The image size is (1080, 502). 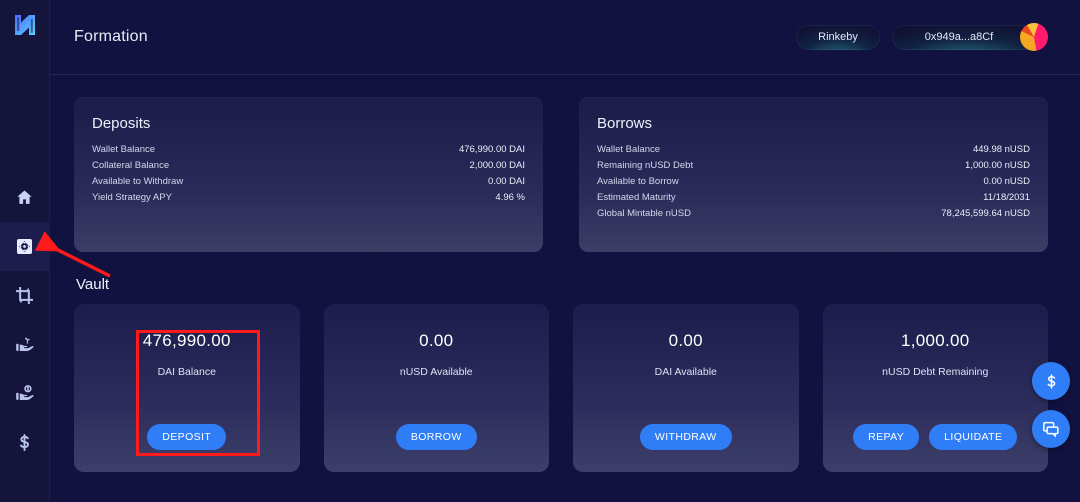 What do you see at coordinates (813, 149) in the screenshot?
I see `info-row: Wallet Balance 449.98 nUSD` at bounding box center [813, 149].